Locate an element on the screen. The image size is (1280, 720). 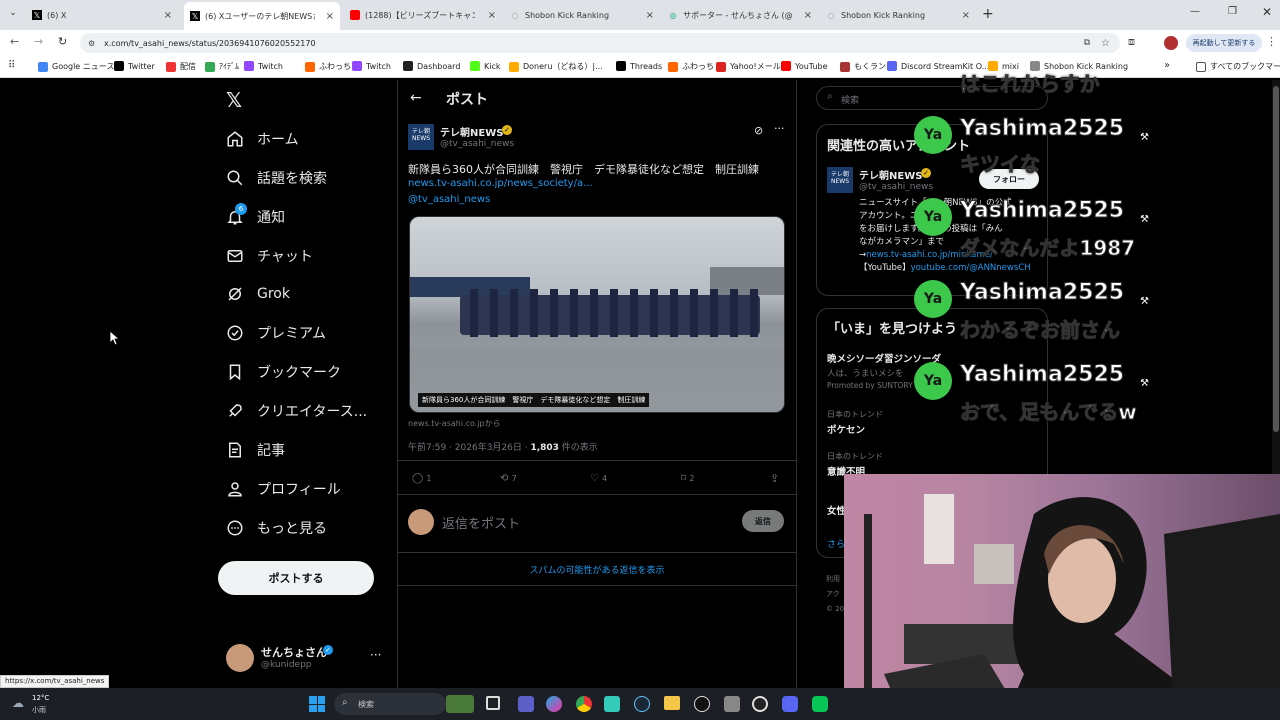
like-action: ♡ 4 is located at coordinates (598, 478).